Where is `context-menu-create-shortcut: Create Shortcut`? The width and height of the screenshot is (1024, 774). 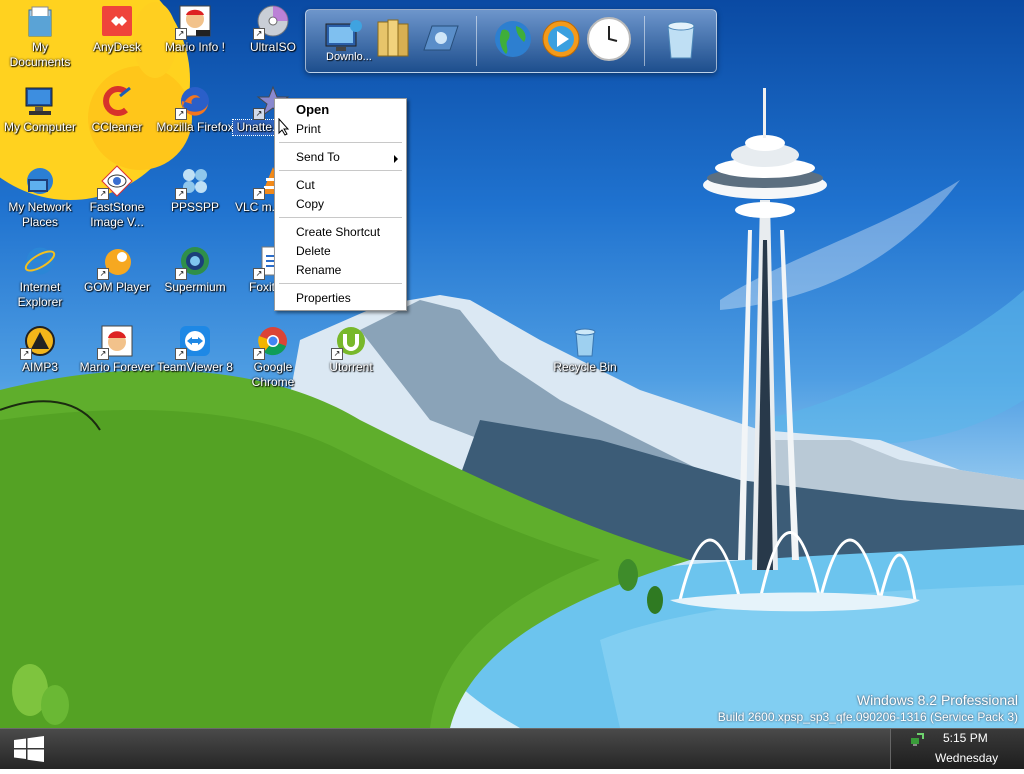 context-menu-create-shortcut: Create Shortcut is located at coordinates (338, 232).